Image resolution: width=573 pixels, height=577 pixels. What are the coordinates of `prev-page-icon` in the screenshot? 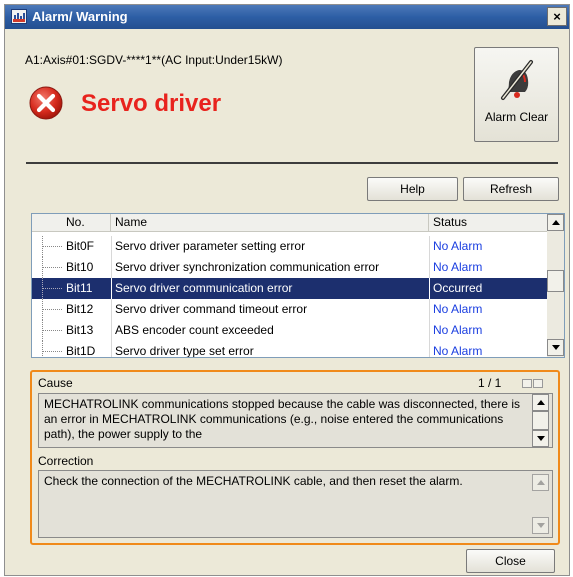 It's located at (527, 383).